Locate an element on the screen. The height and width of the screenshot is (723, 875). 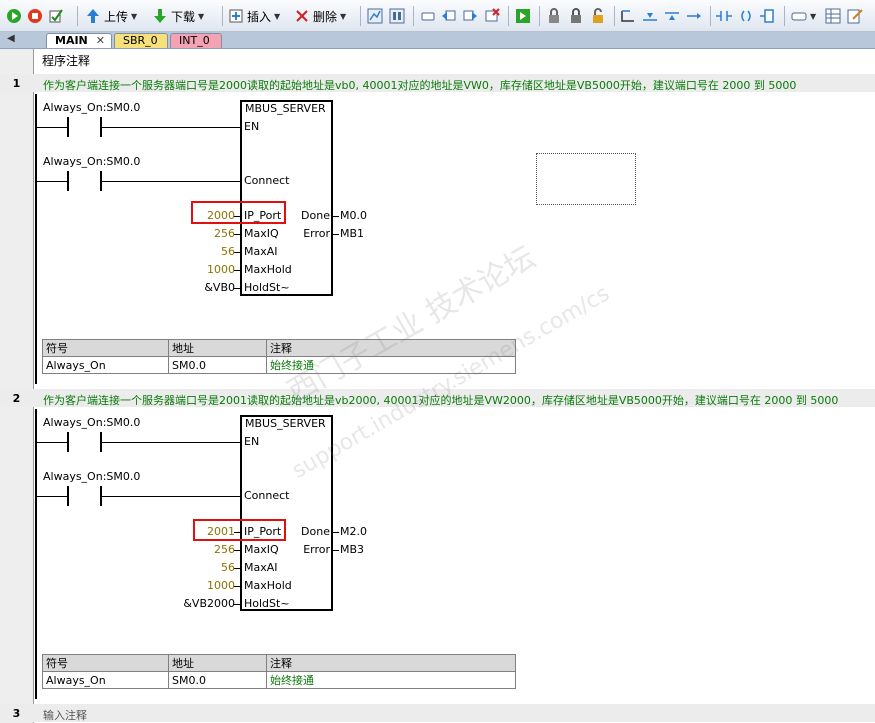
download-button: 下载 ▼ is located at coordinates (178, 16).